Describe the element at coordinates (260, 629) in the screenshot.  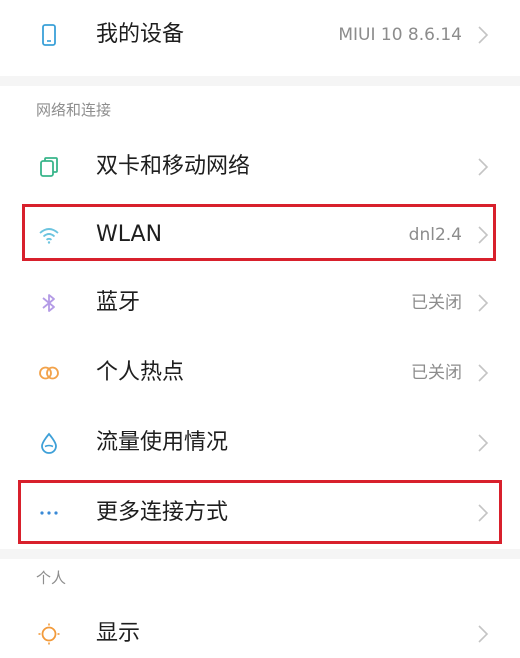
I see `display-row: 显示` at that location.